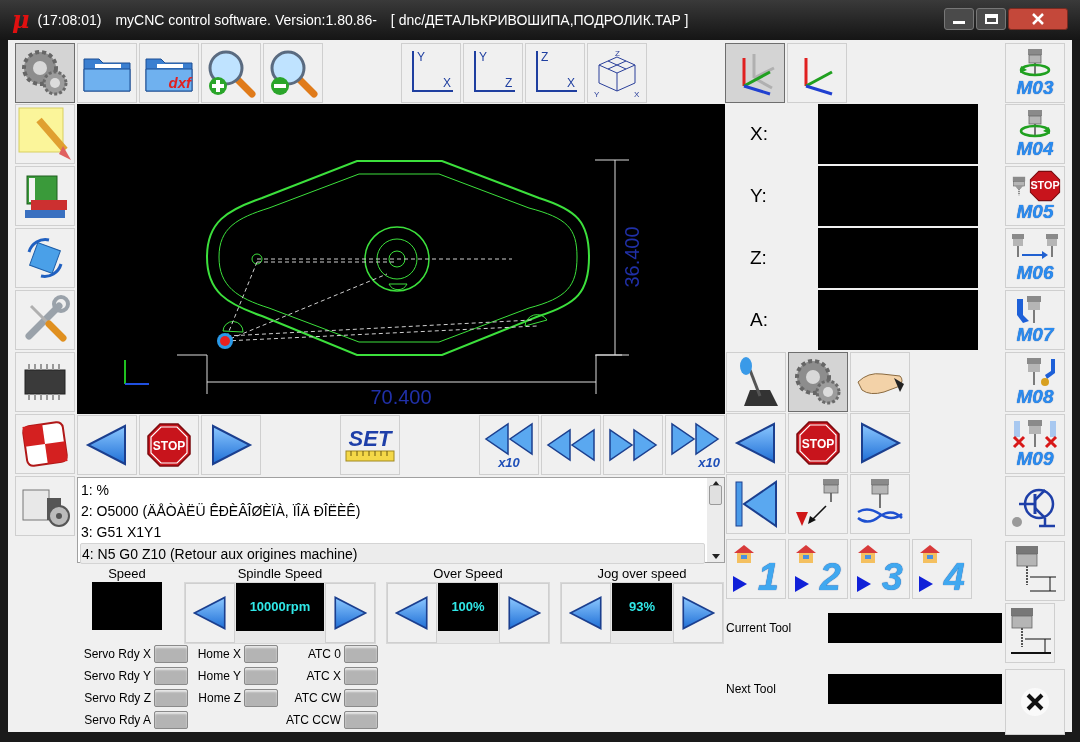 The width and height of the screenshot is (1080, 742). I want to click on set-button: SET, so click(370, 445).